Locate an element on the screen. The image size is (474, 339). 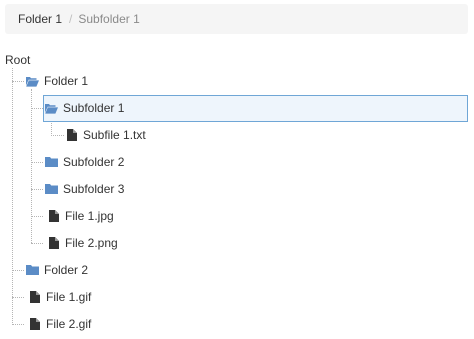
tree-node-file-2-gif: File 2.gif is located at coordinates (59, 324).